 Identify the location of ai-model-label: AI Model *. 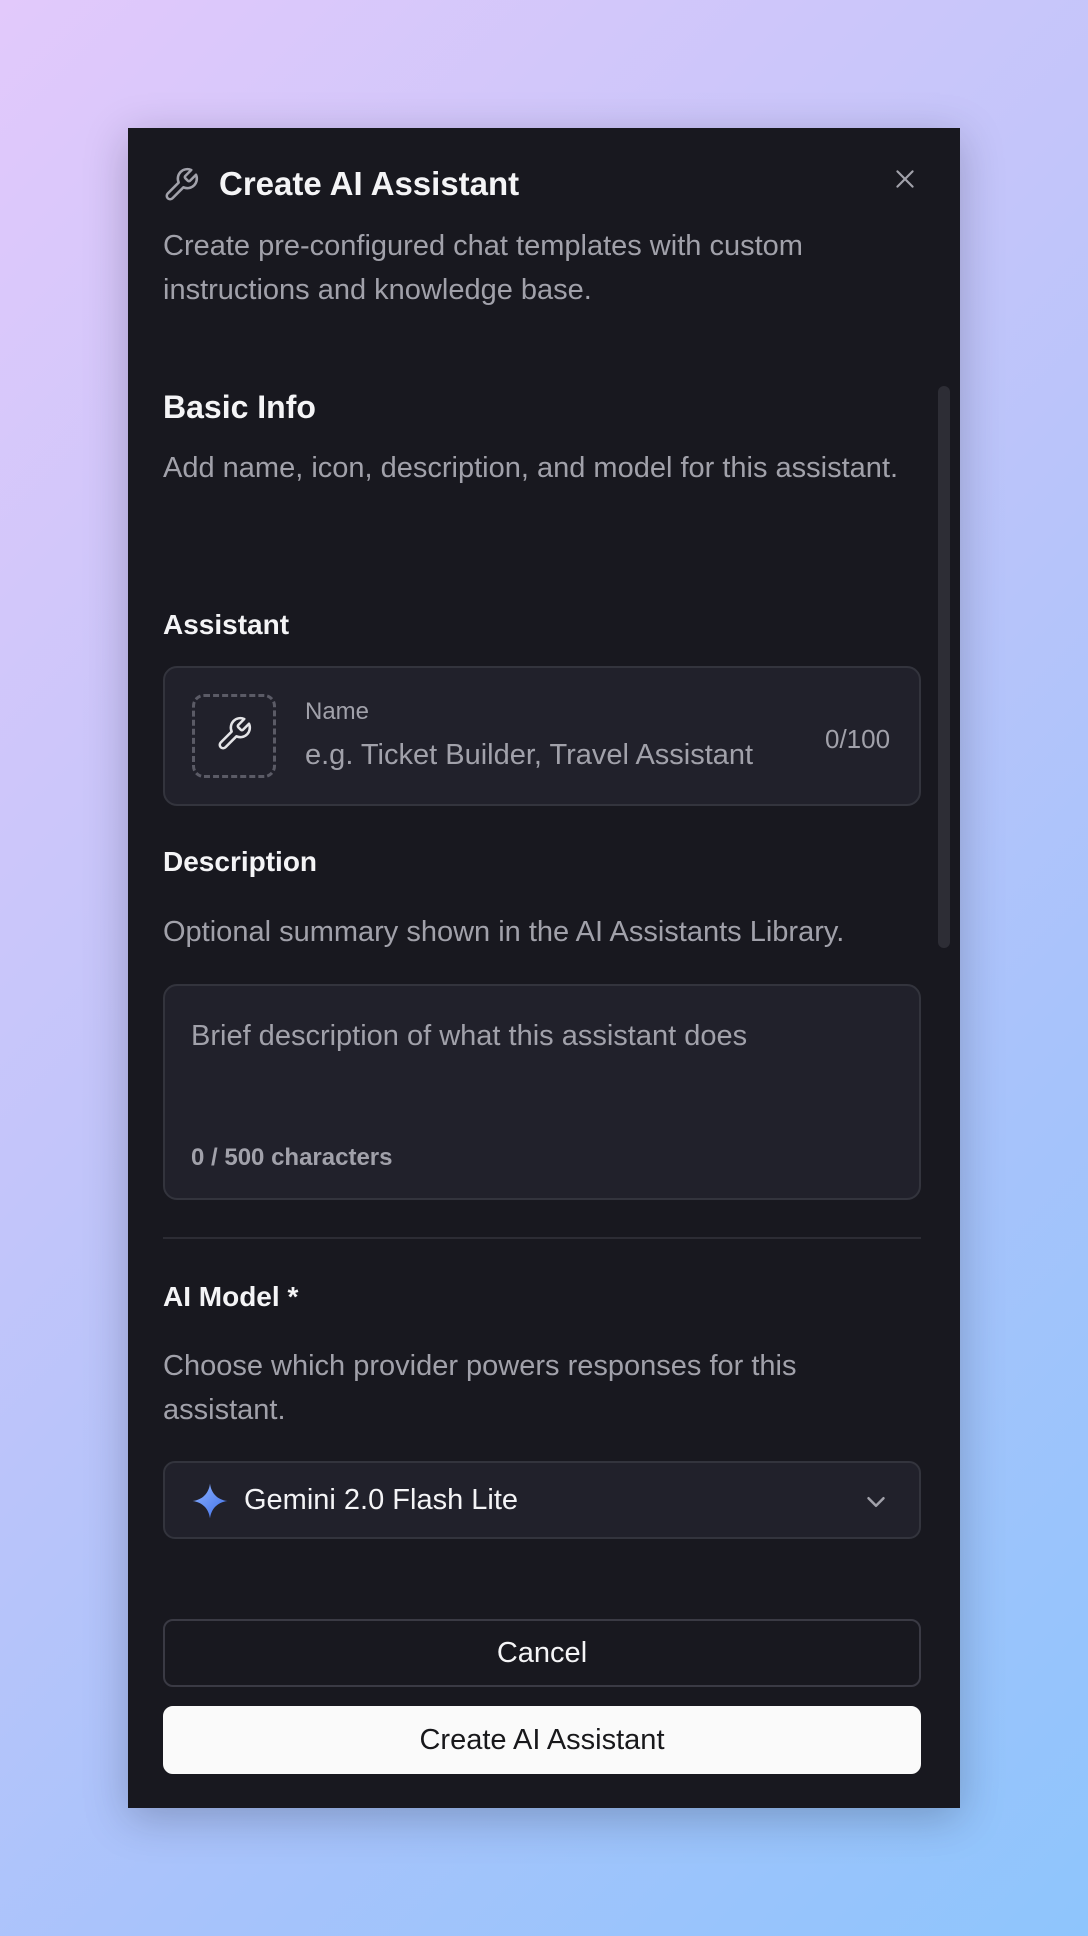
(231, 1296).